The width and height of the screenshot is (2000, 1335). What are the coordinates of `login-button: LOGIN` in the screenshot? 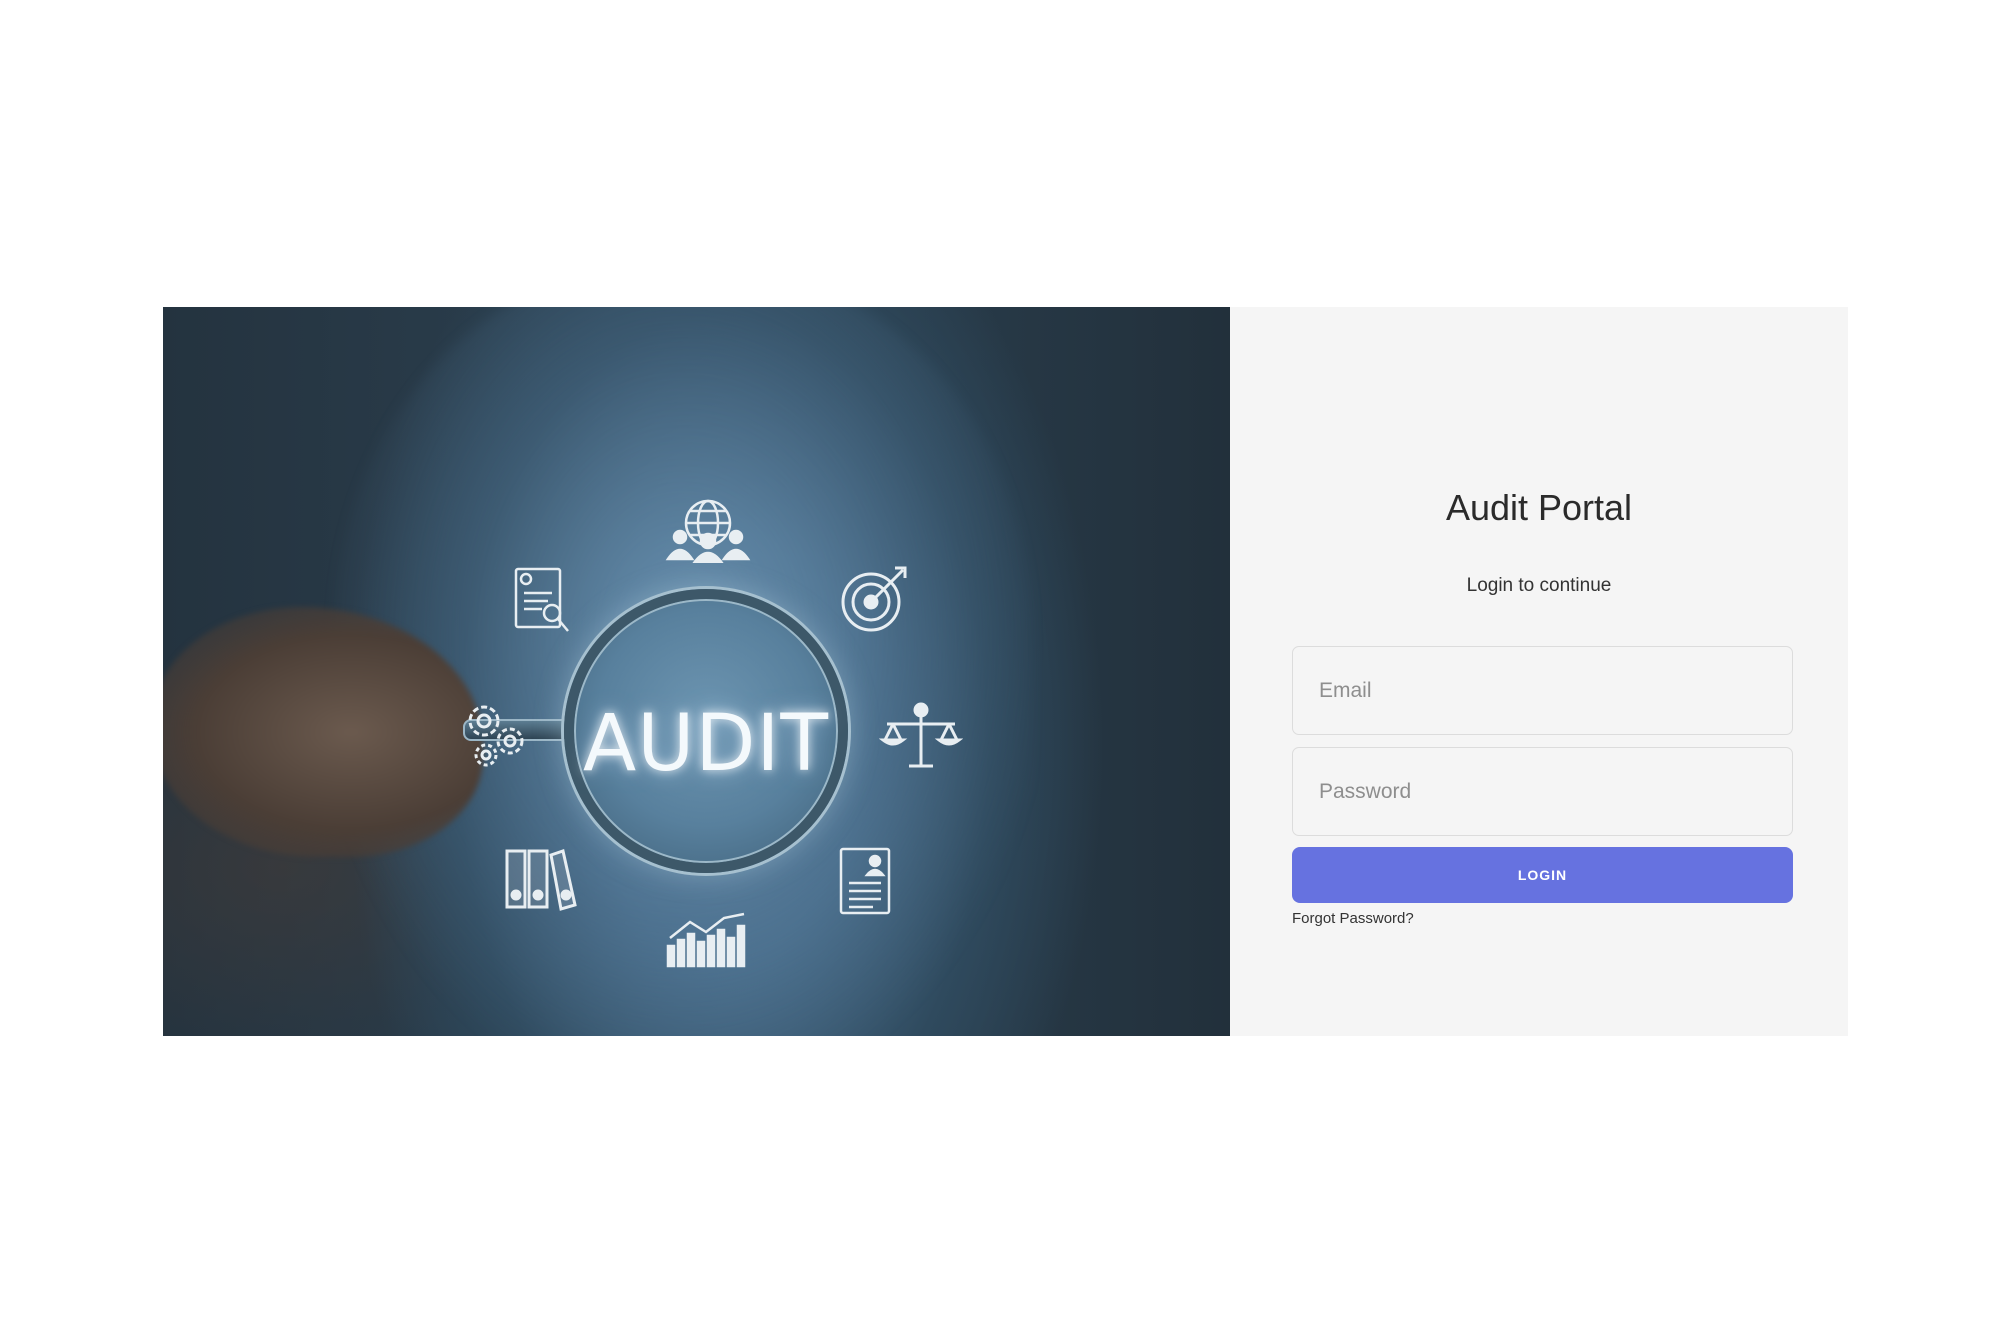 It's located at (1542, 875).